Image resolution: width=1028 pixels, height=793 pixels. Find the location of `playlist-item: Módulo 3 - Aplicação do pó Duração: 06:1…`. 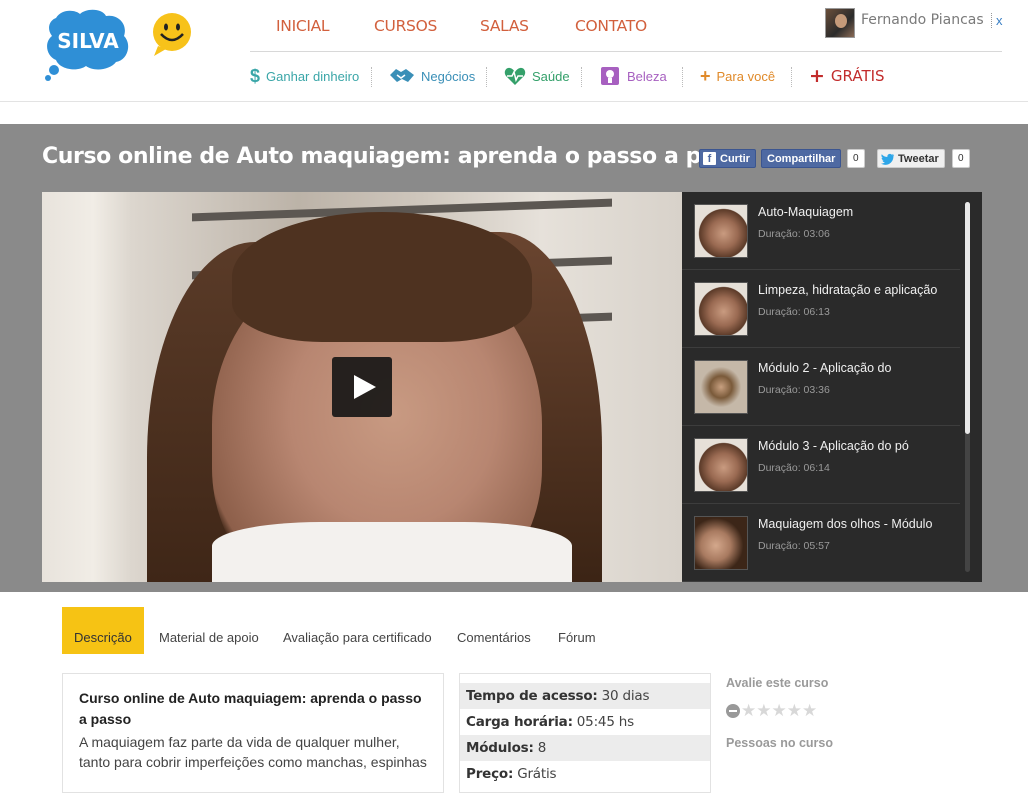

playlist-item: Módulo 3 - Aplicação do pó Duração: 06:1… is located at coordinates (821, 465).